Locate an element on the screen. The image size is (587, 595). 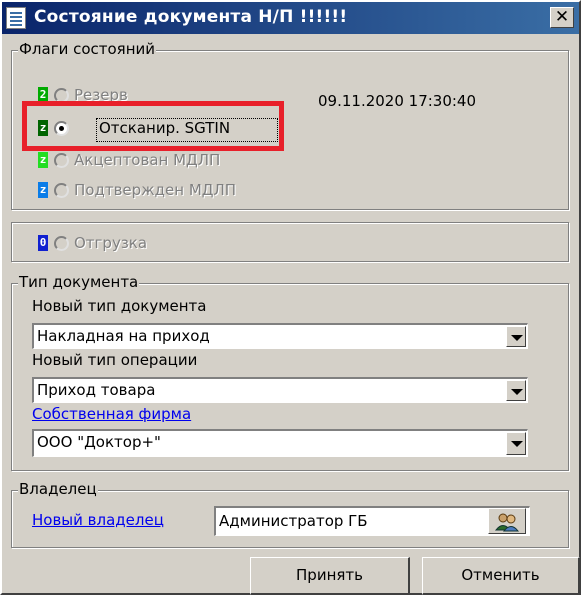
highlight-rectangle is located at coordinates (153, 126).